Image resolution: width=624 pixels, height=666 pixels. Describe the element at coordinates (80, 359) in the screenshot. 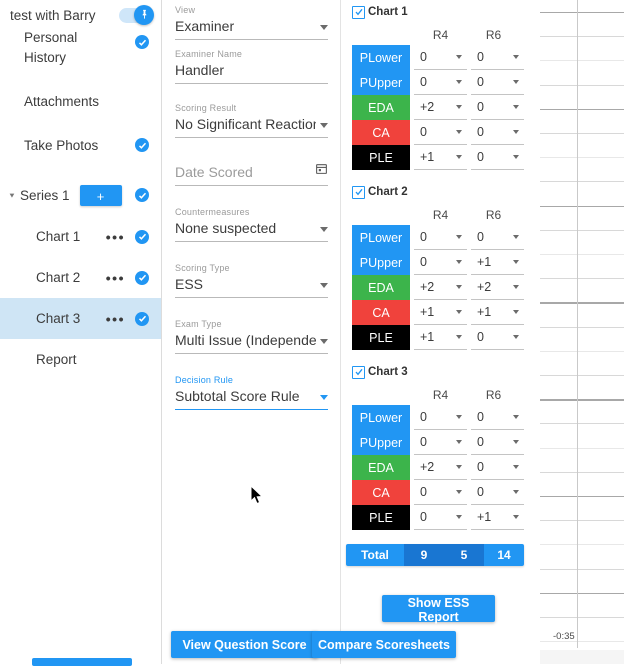

I see `sidebar-item-report: Report` at that location.